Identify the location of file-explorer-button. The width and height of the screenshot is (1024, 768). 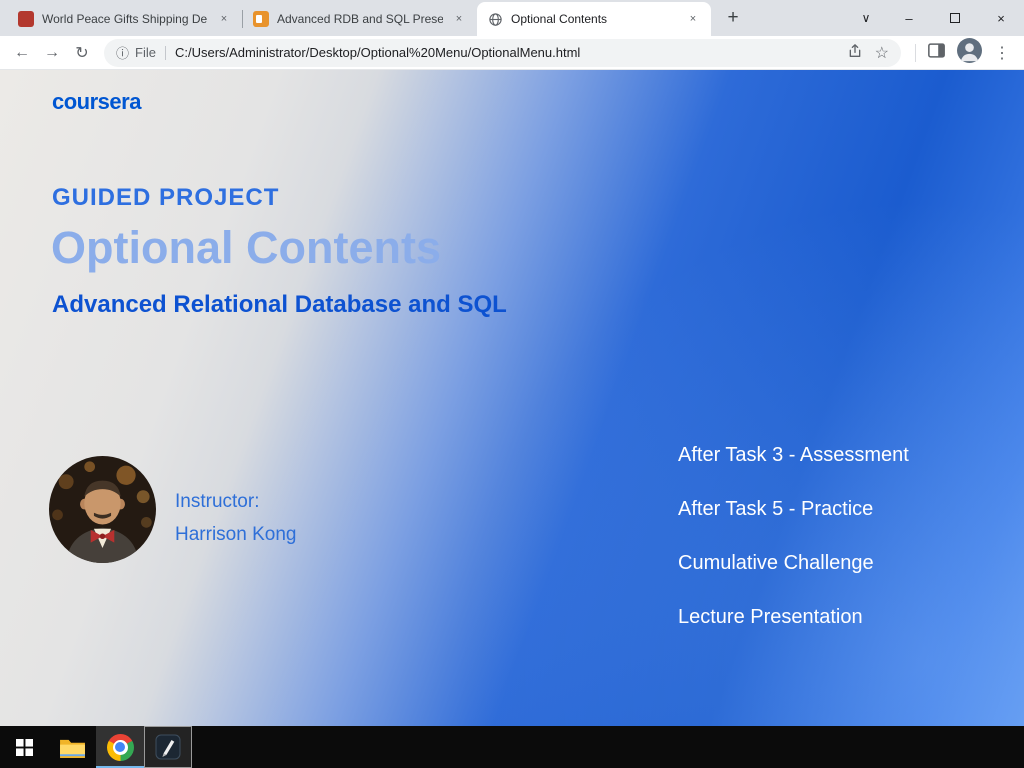
(72, 747).